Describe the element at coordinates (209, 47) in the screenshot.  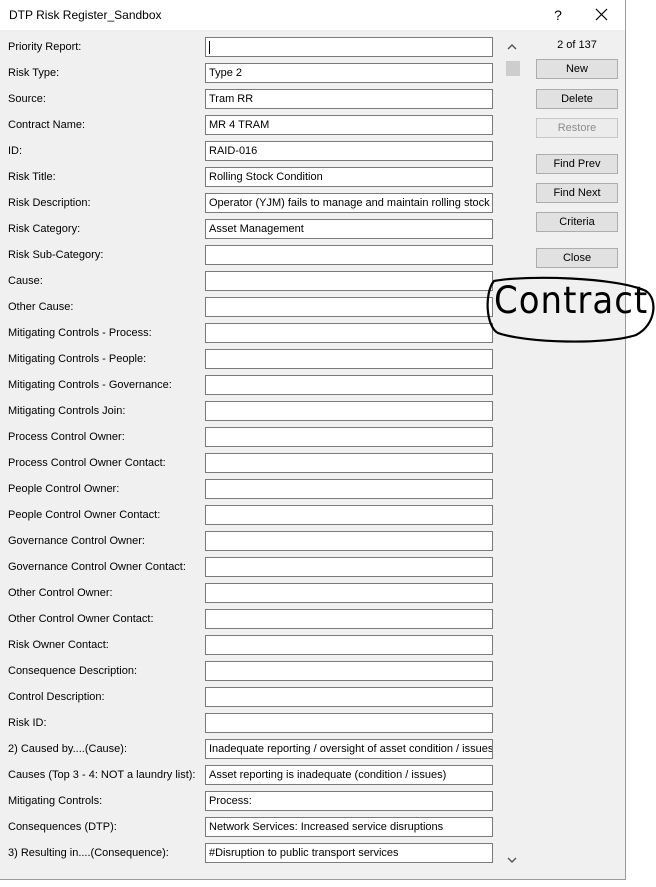
I see `text-caret` at that location.